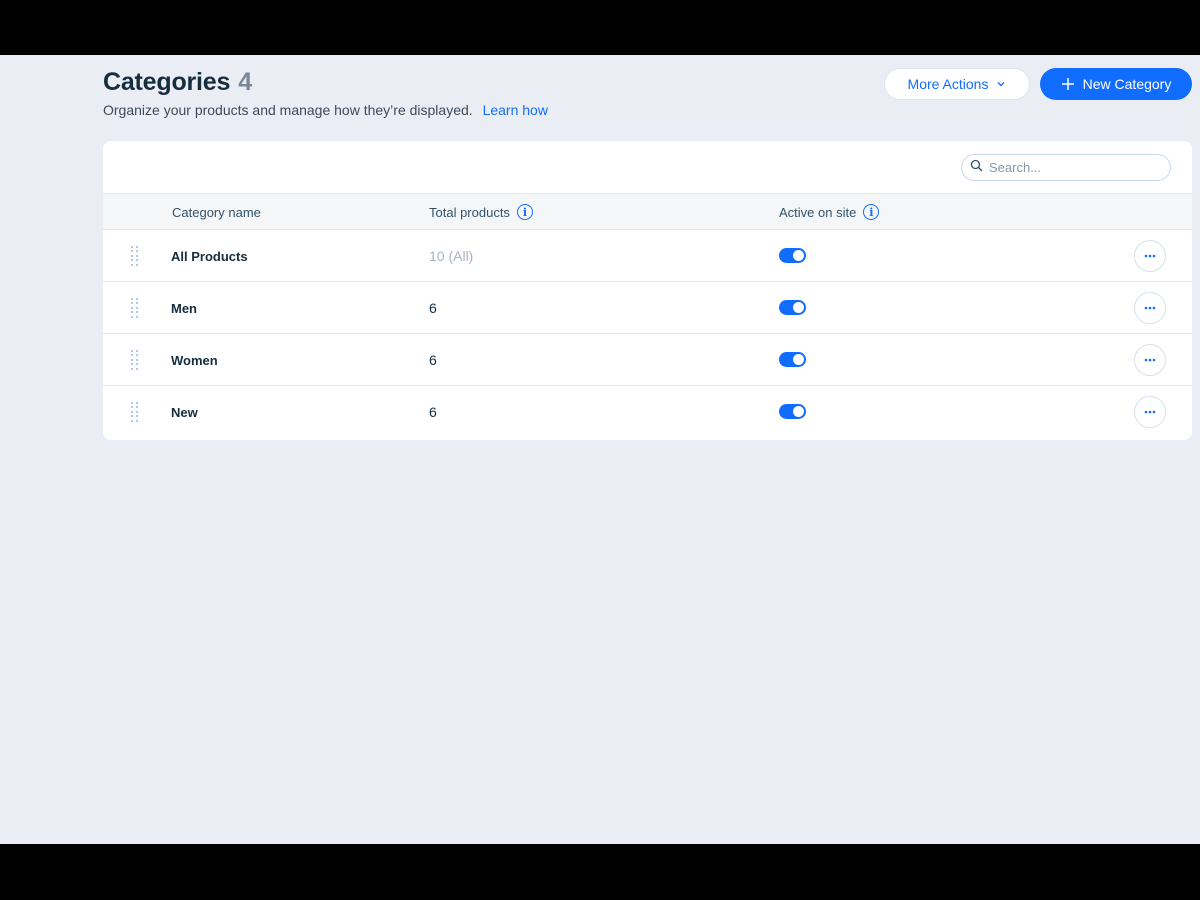 Image resolution: width=1200 pixels, height=900 pixels. Describe the element at coordinates (1074, 167) in the screenshot. I see `search-input` at that location.